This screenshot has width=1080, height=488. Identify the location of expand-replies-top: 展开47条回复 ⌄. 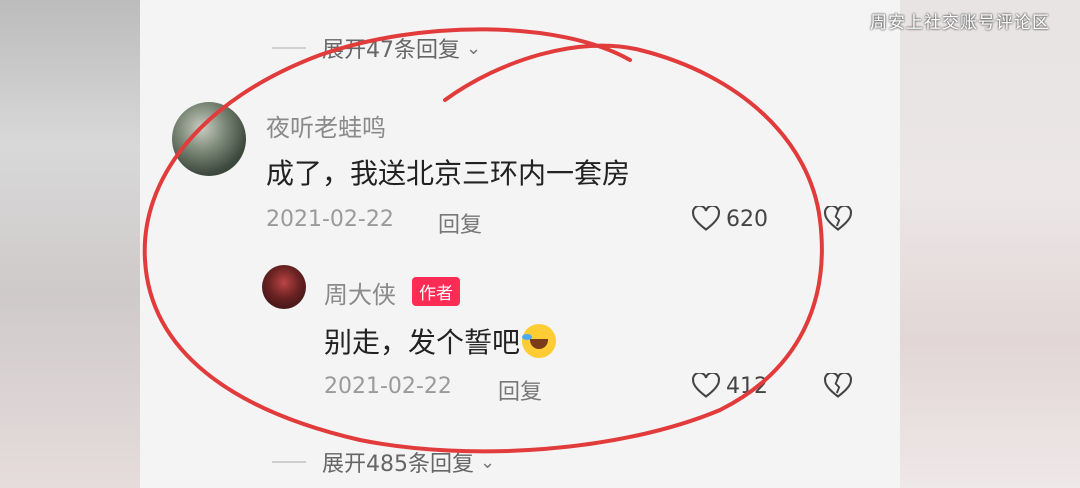
(376, 48).